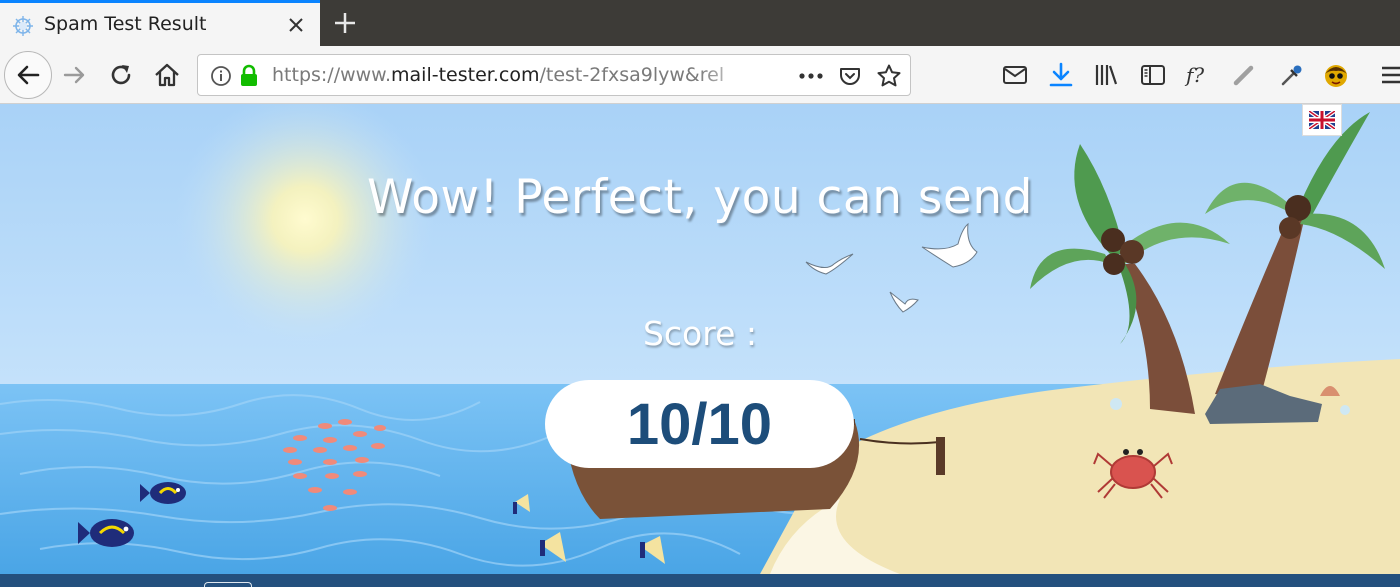 The height and width of the screenshot is (587, 1400). Describe the element at coordinates (249, 76) in the screenshot. I see `lock-icon` at that location.